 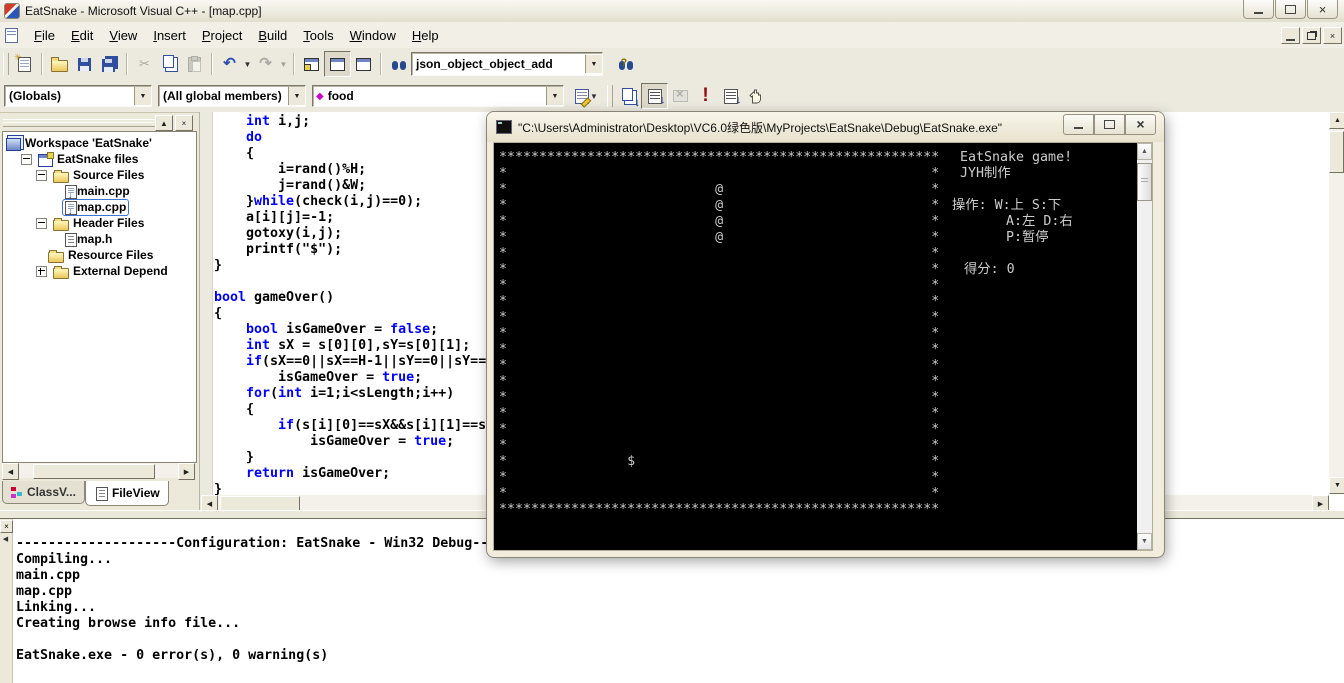 I want to click on workspace-hscrollbar: ◀ ▶, so click(x=98, y=471).